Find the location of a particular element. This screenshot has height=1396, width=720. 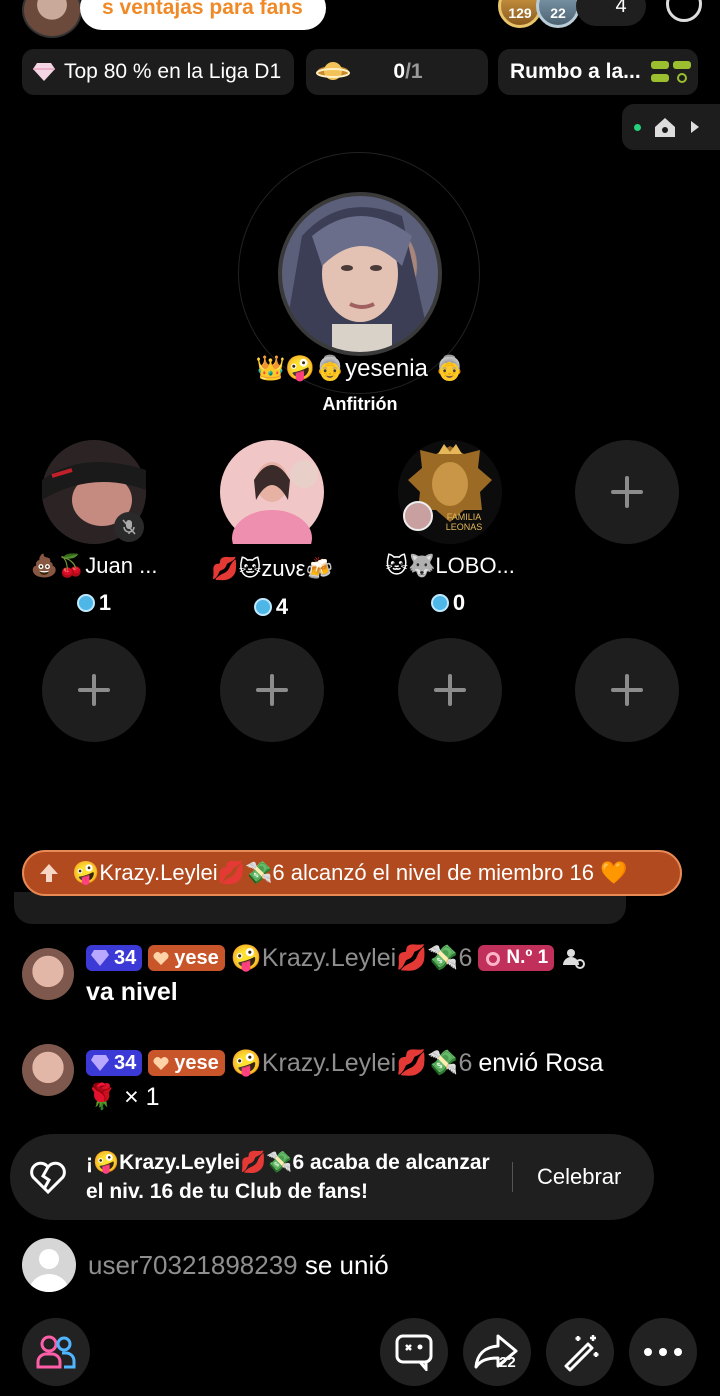

medal-icon is located at coordinates (493, 959).